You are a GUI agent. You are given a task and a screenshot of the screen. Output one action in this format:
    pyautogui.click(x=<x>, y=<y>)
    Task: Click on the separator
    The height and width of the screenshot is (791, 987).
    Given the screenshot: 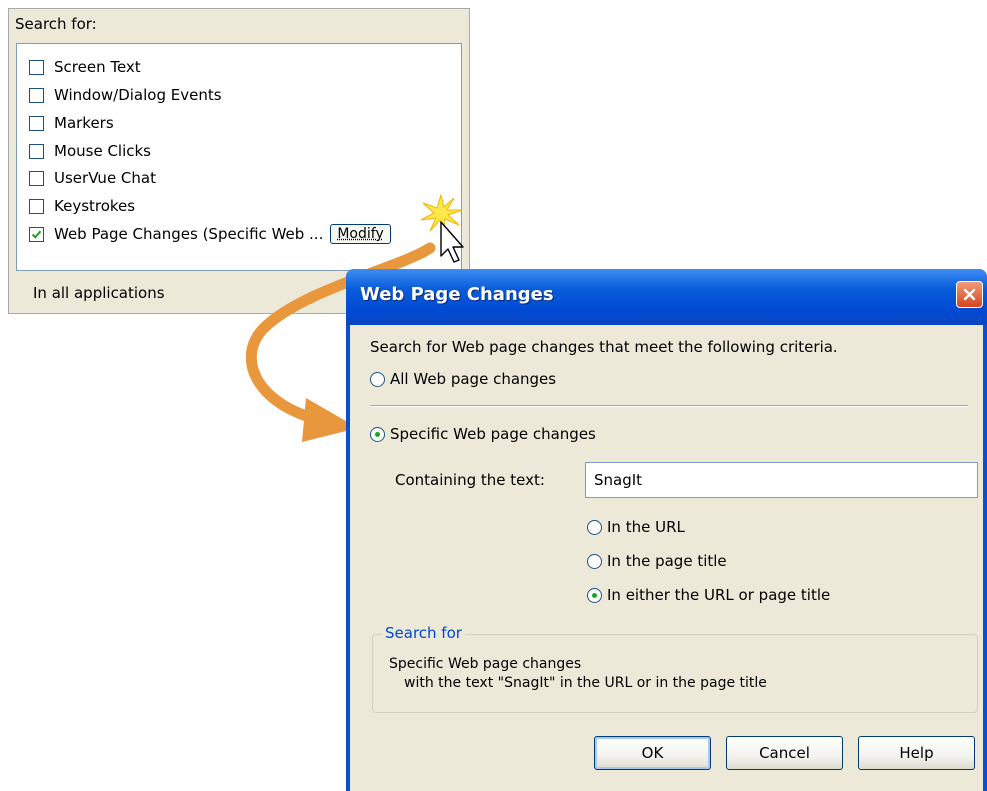 What is the action you would take?
    pyautogui.click(x=669, y=406)
    